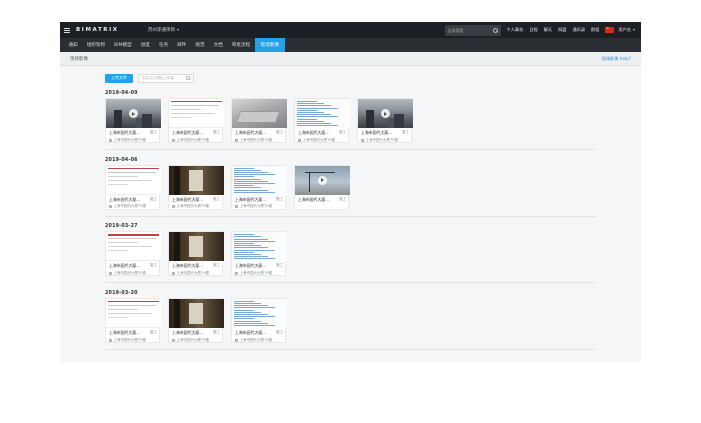 This screenshot has width=701, height=423. I want to click on nav-specs: 规范, so click(200, 45).